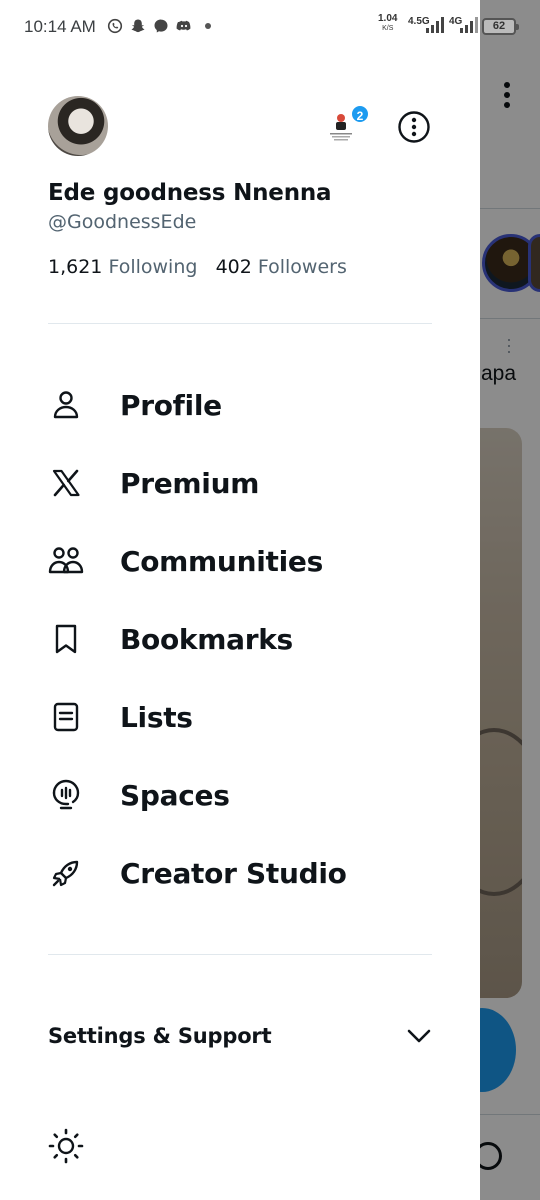 This screenshot has height=1200, width=540. Describe the element at coordinates (66, 561) in the screenshot. I see `communities-icon` at that location.